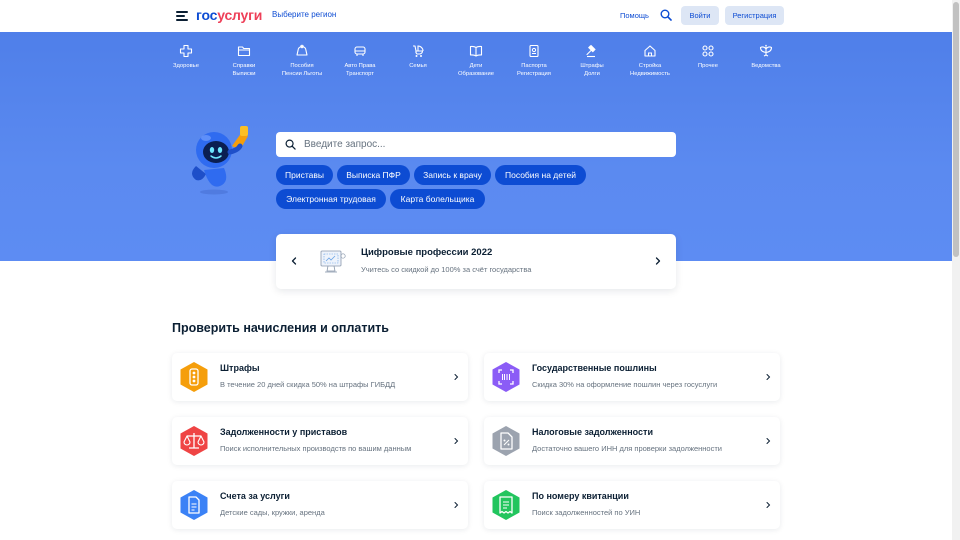  What do you see at coordinates (418, 51) in the screenshot?
I see `stroller-icon` at bounding box center [418, 51].